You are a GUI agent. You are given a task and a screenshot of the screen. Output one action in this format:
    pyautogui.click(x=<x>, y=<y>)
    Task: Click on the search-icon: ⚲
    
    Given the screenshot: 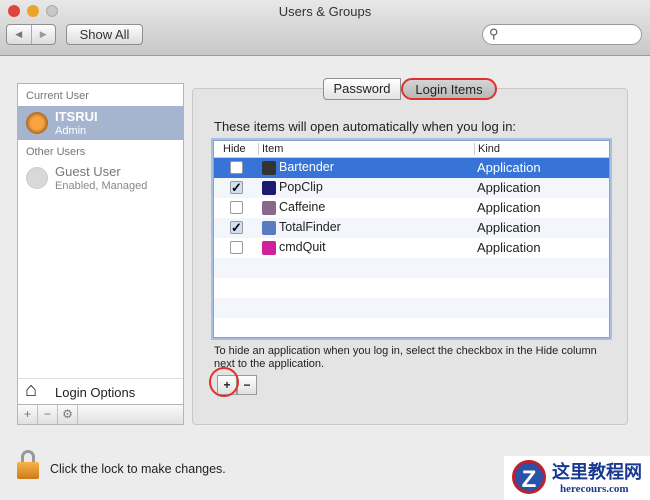 What is the action you would take?
    pyautogui.click(x=494, y=33)
    